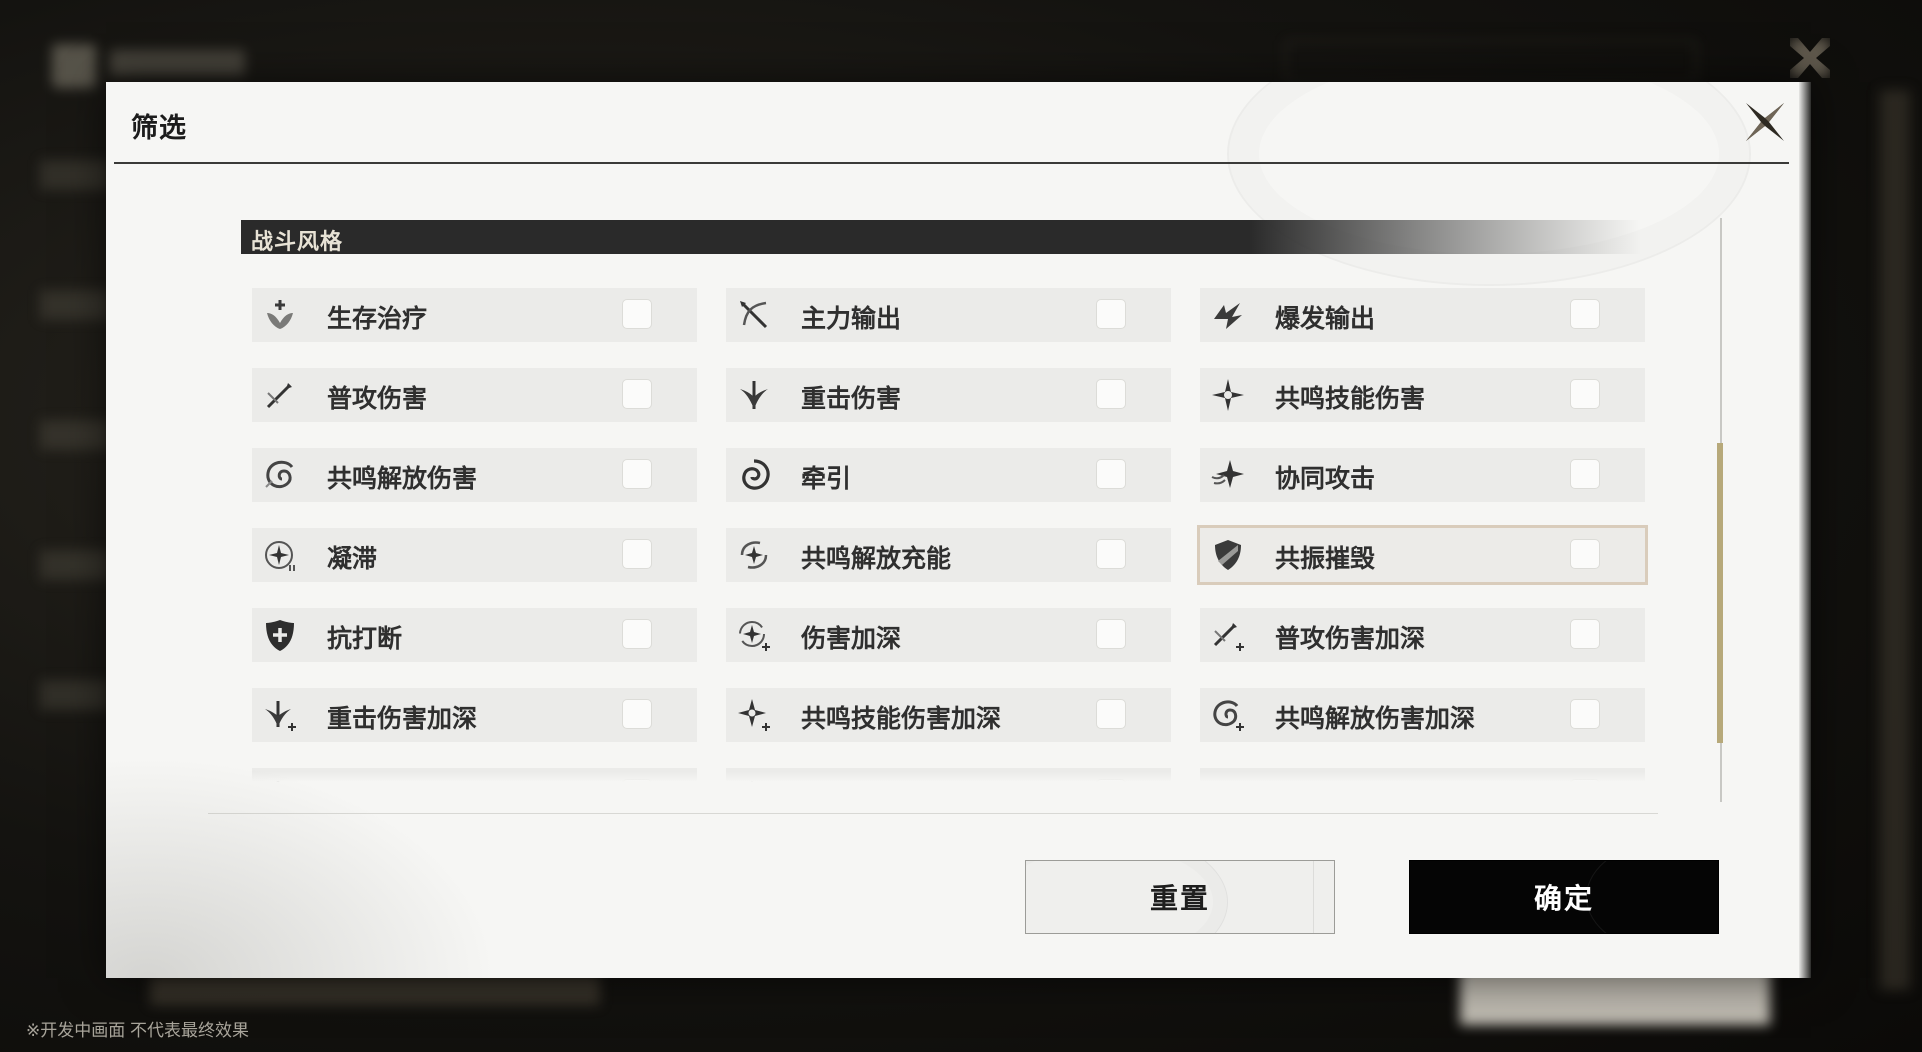 The width and height of the screenshot is (1922, 1052). Describe the element at coordinates (951, 163) in the screenshot. I see `title-divider` at that location.